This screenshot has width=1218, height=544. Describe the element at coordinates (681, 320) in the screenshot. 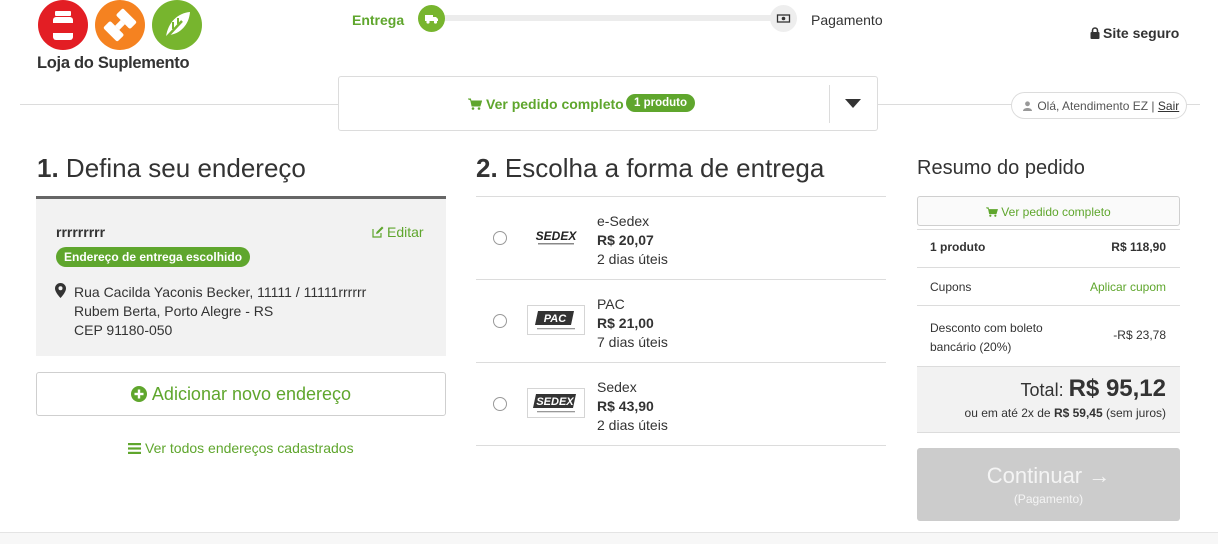

I see `shipping-option-pac: PAC PAC R$ 21,00 7 dias úteis` at that location.